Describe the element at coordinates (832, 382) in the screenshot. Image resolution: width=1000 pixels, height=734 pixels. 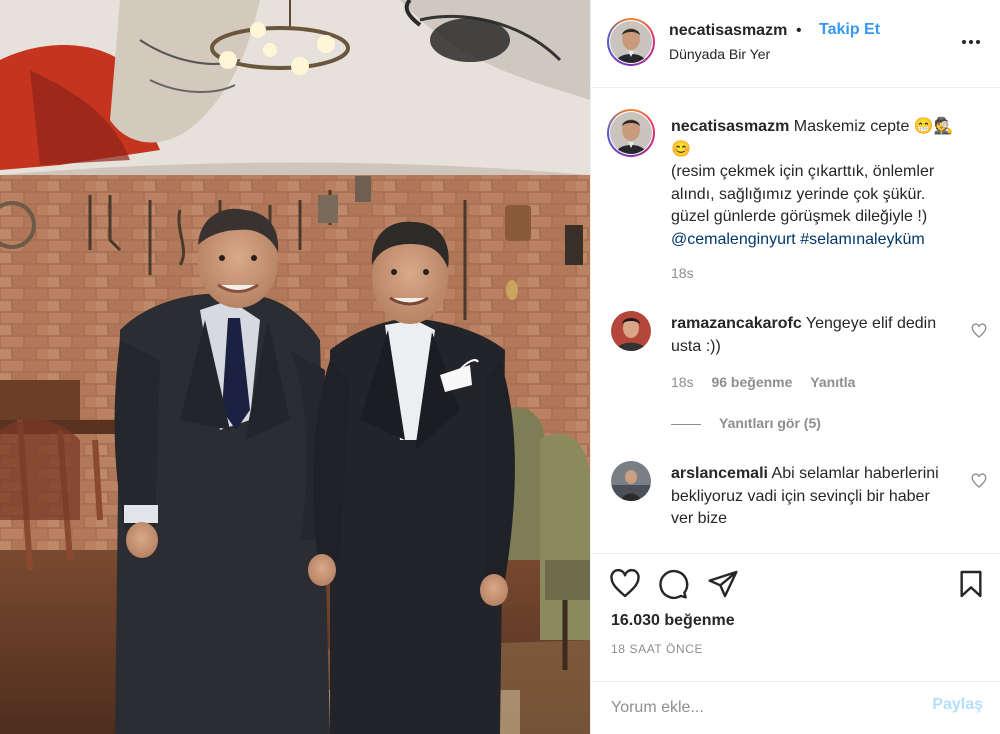
I see `reply-button: Yanıtla` at that location.